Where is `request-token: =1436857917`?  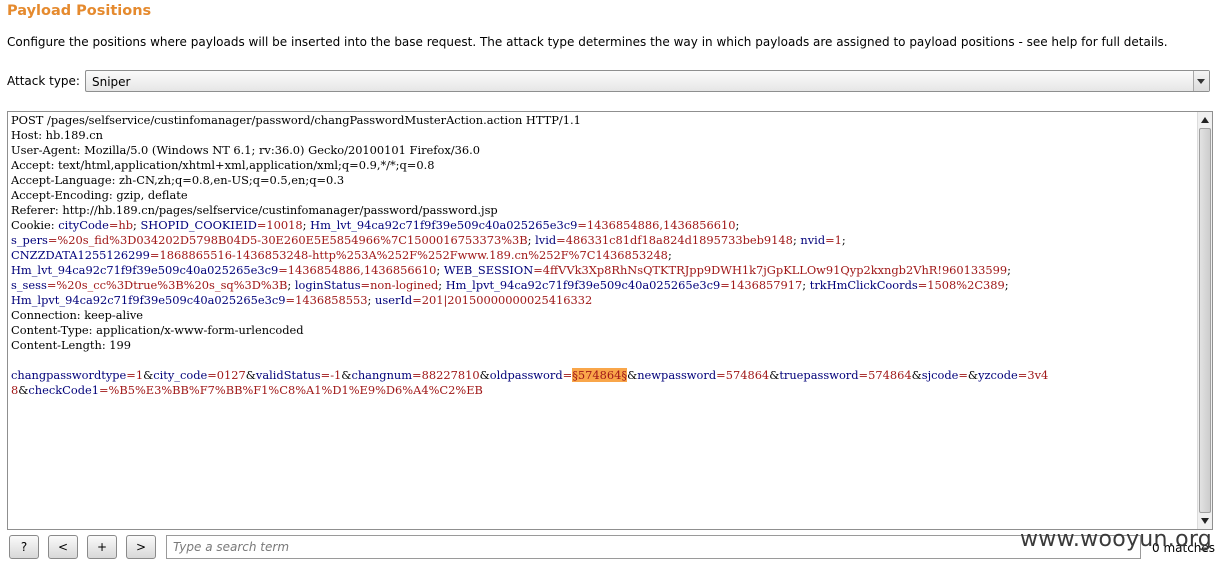
request-token: =1436857917 is located at coordinates (761, 285).